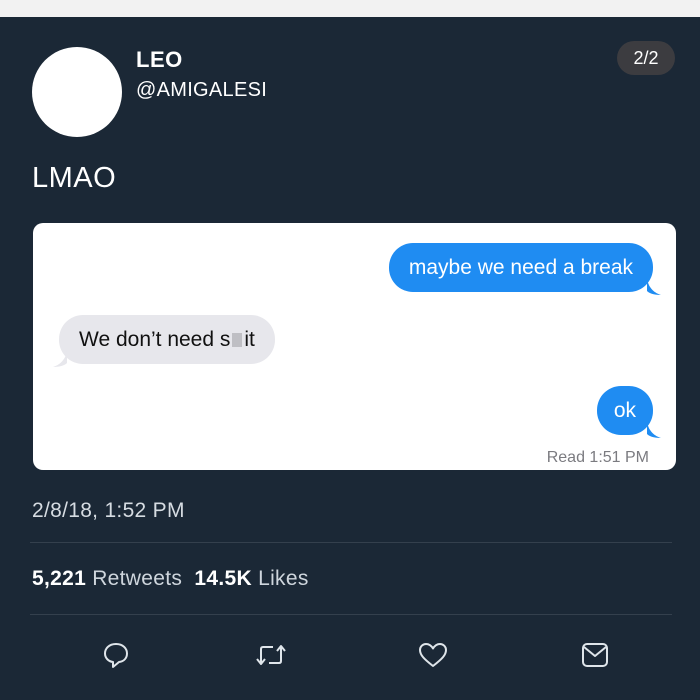 This screenshot has height=700, width=700. Describe the element at coordinates (646, 58) in the screenshot. I see `image-counter-badge: 2/2` at that location.